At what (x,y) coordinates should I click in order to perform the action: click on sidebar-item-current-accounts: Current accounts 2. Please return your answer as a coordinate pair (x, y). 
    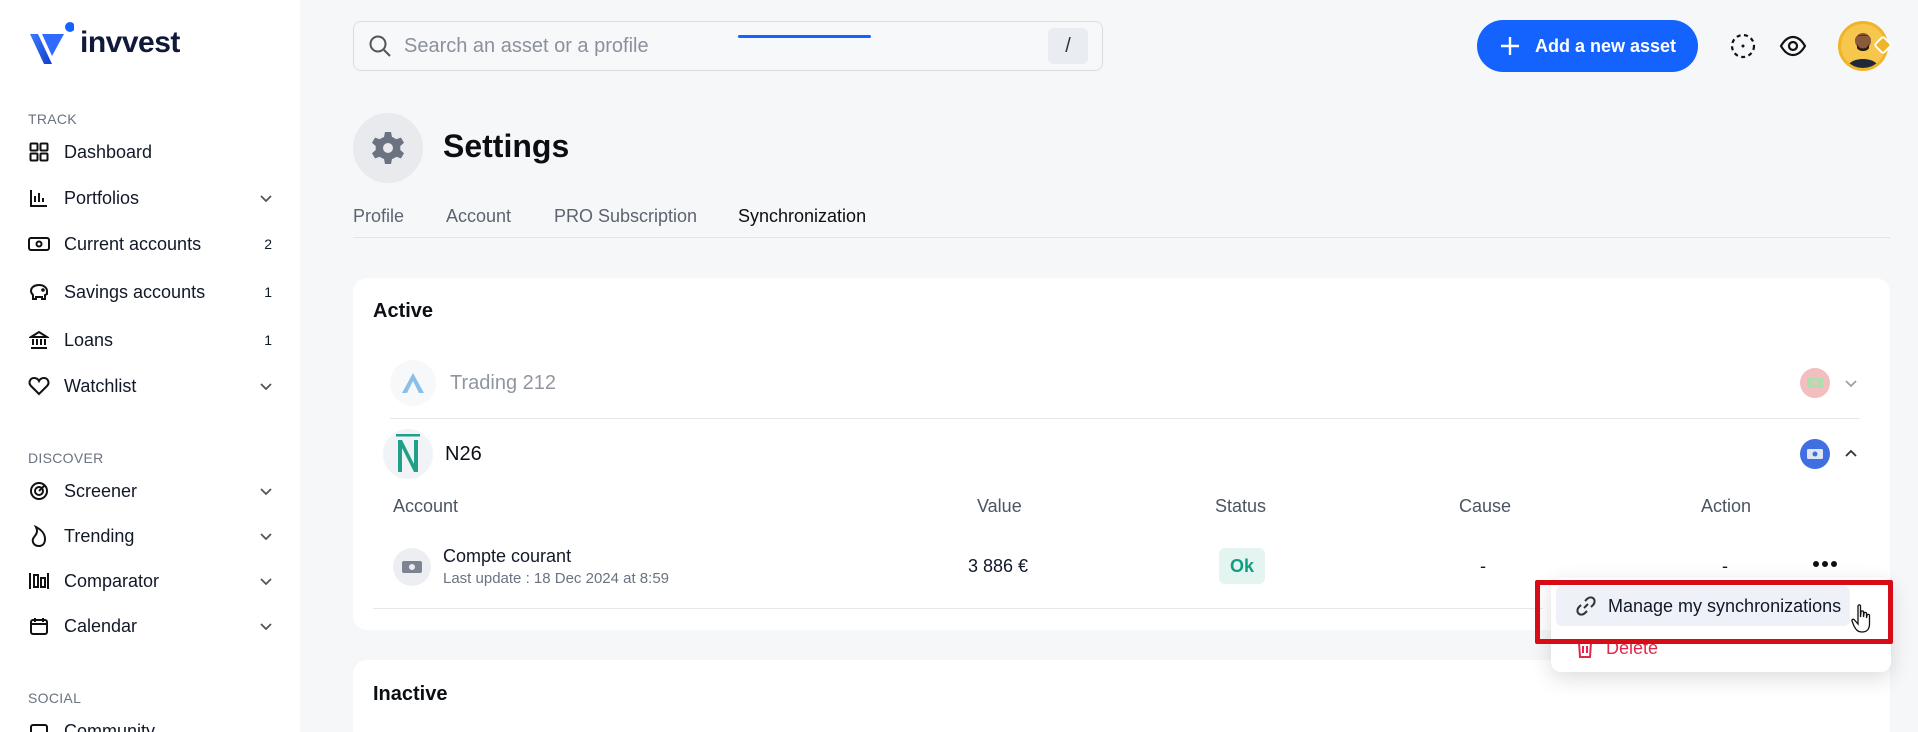
    Looking at the image, I should click on (156, 244).